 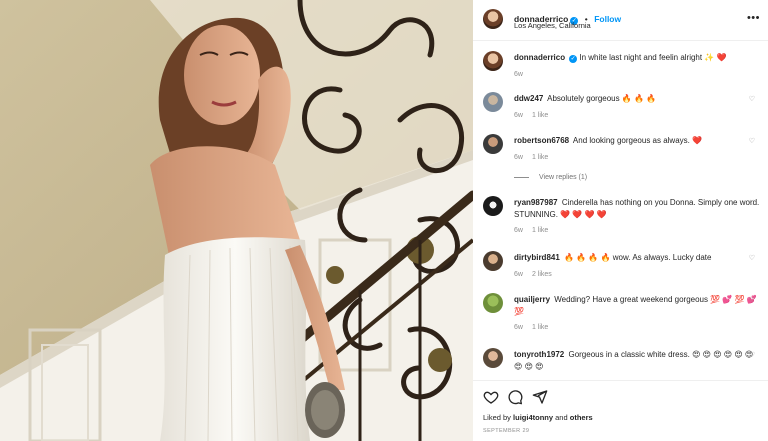 I want to click on comment-username: quailjerry, so click(x=532, y=299).